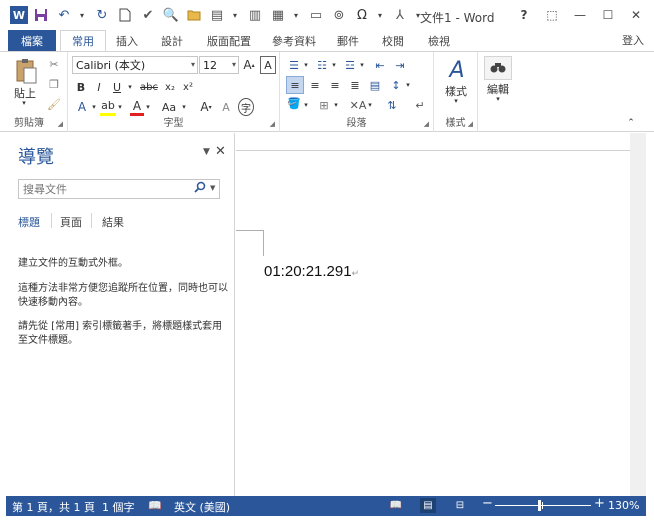 Image resolution: width=654 pixels, height=523 pixels. I want to click on italic-button: I, so click(99, 87).